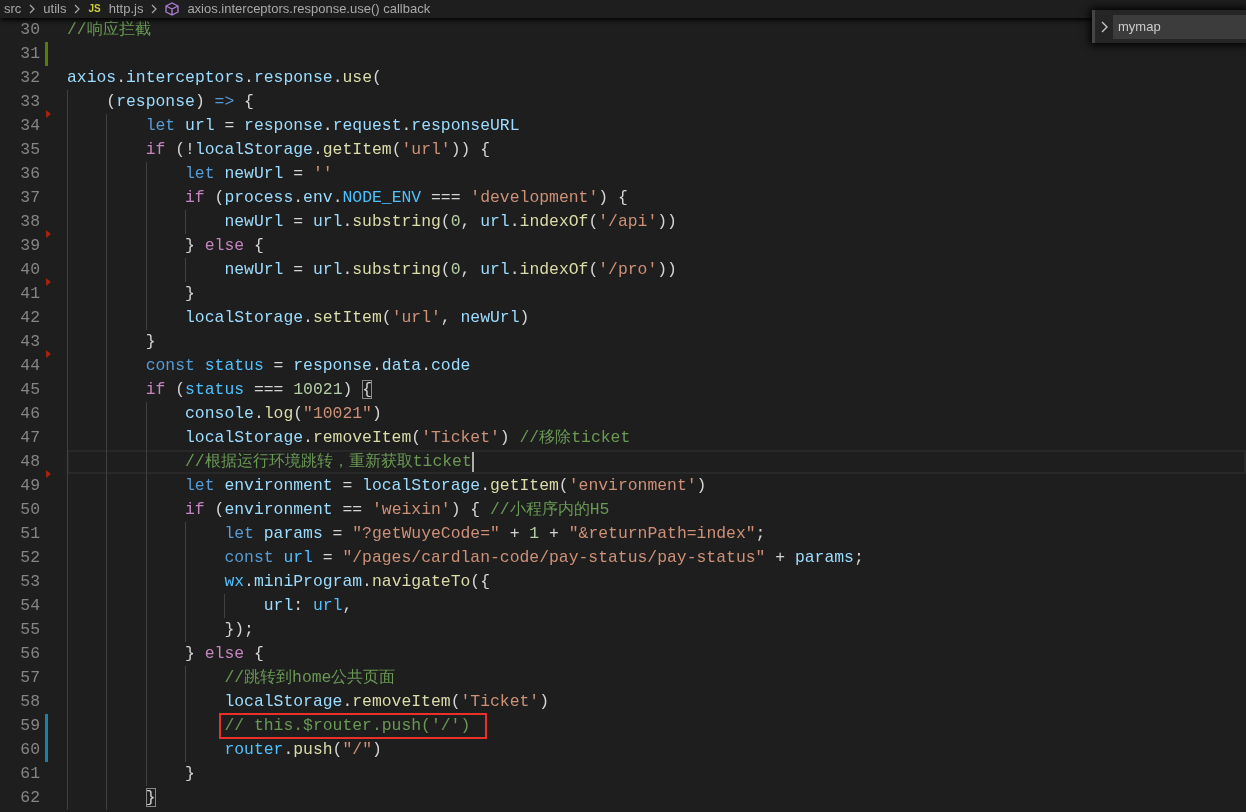 The width and height of the screenshot is (1246, 812). What do you see at coordinates (94, 9) in the screenshot?
I see `file-type-icon: JS` at bounding box center [94, 9].